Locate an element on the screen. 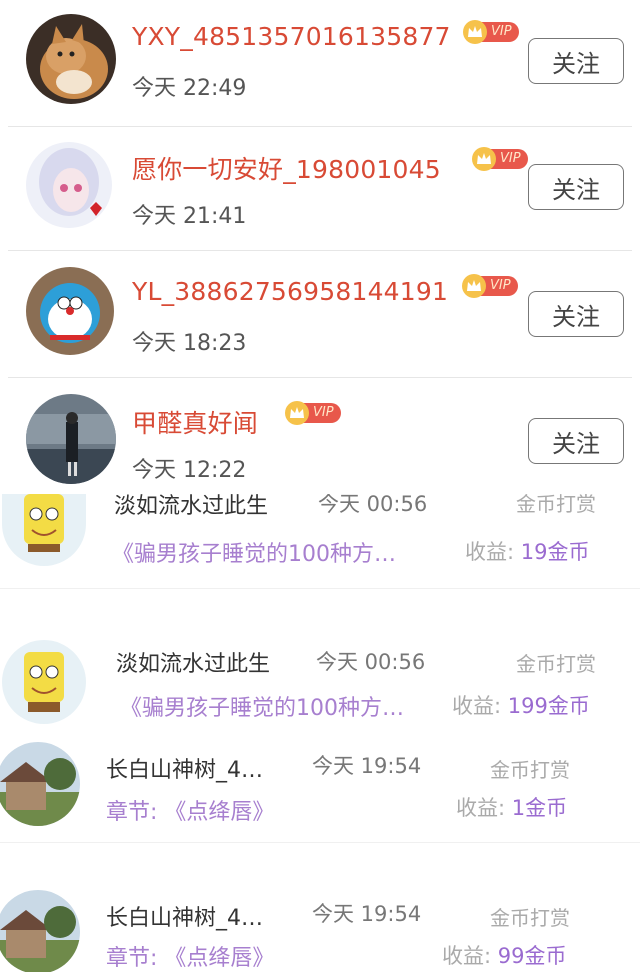  username: YL_38862756958144191 is located at coordinates (290, 291).